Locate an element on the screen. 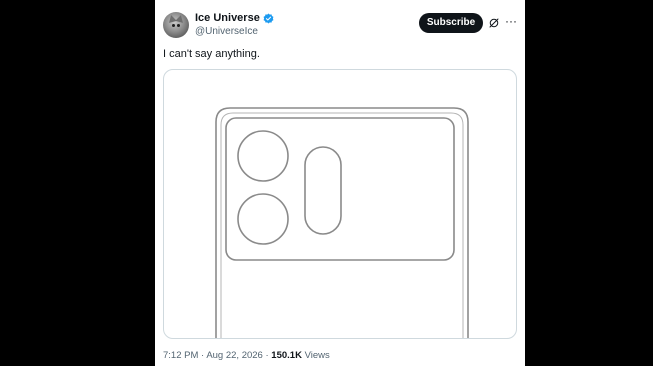 The height and width of the screenshot is (366, 653). views-label: Views is located at coordinates (315, 355).